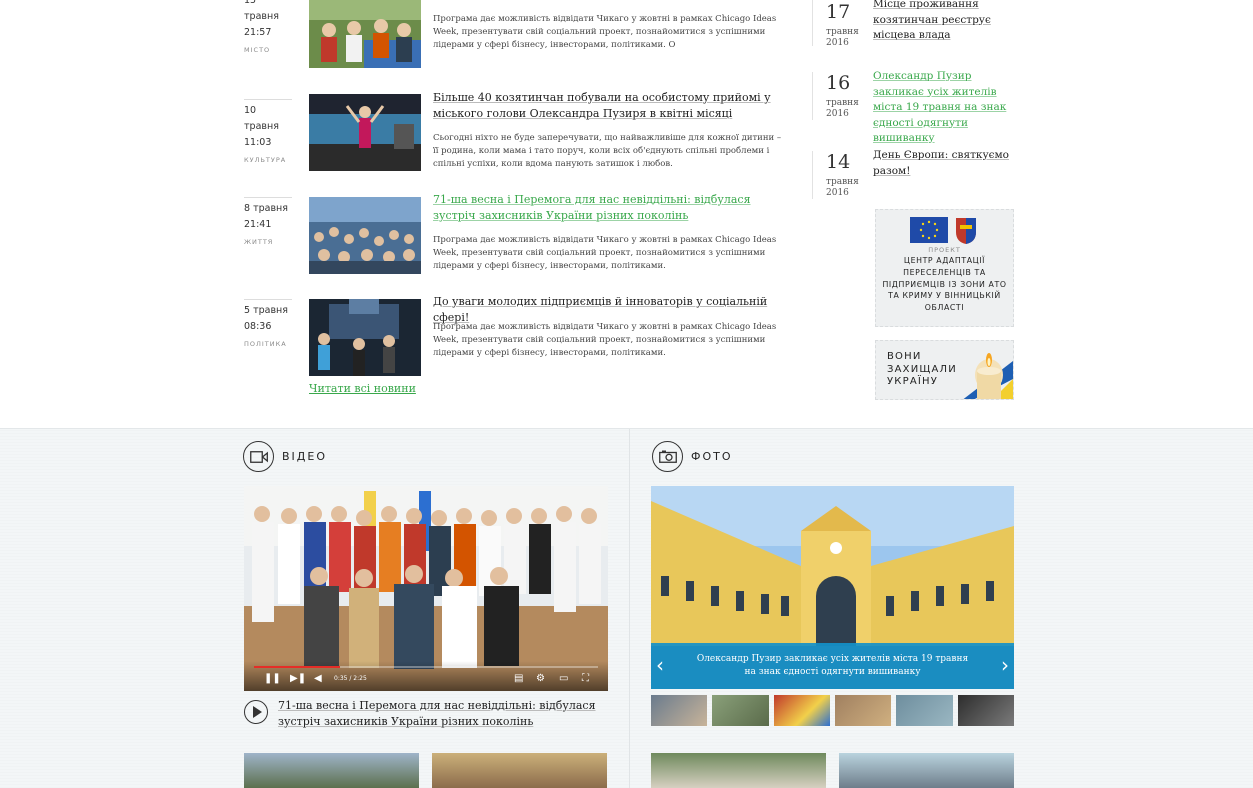 The height and width of the screenshot is (788, 1253). What do you see at coordinates (258, 224) in the screenshot?
I see `news-time: 21:41` at bounding box center [258, 224].